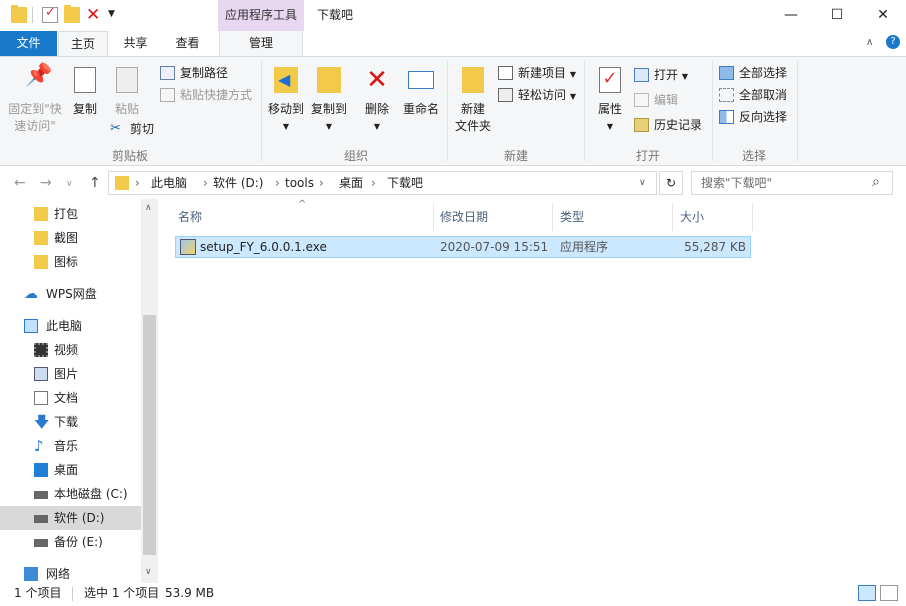 Image resolution: width=906 pixels, height=606 pixels. I want to click on address-dropdown-icon: ∨, so click(642, 183).